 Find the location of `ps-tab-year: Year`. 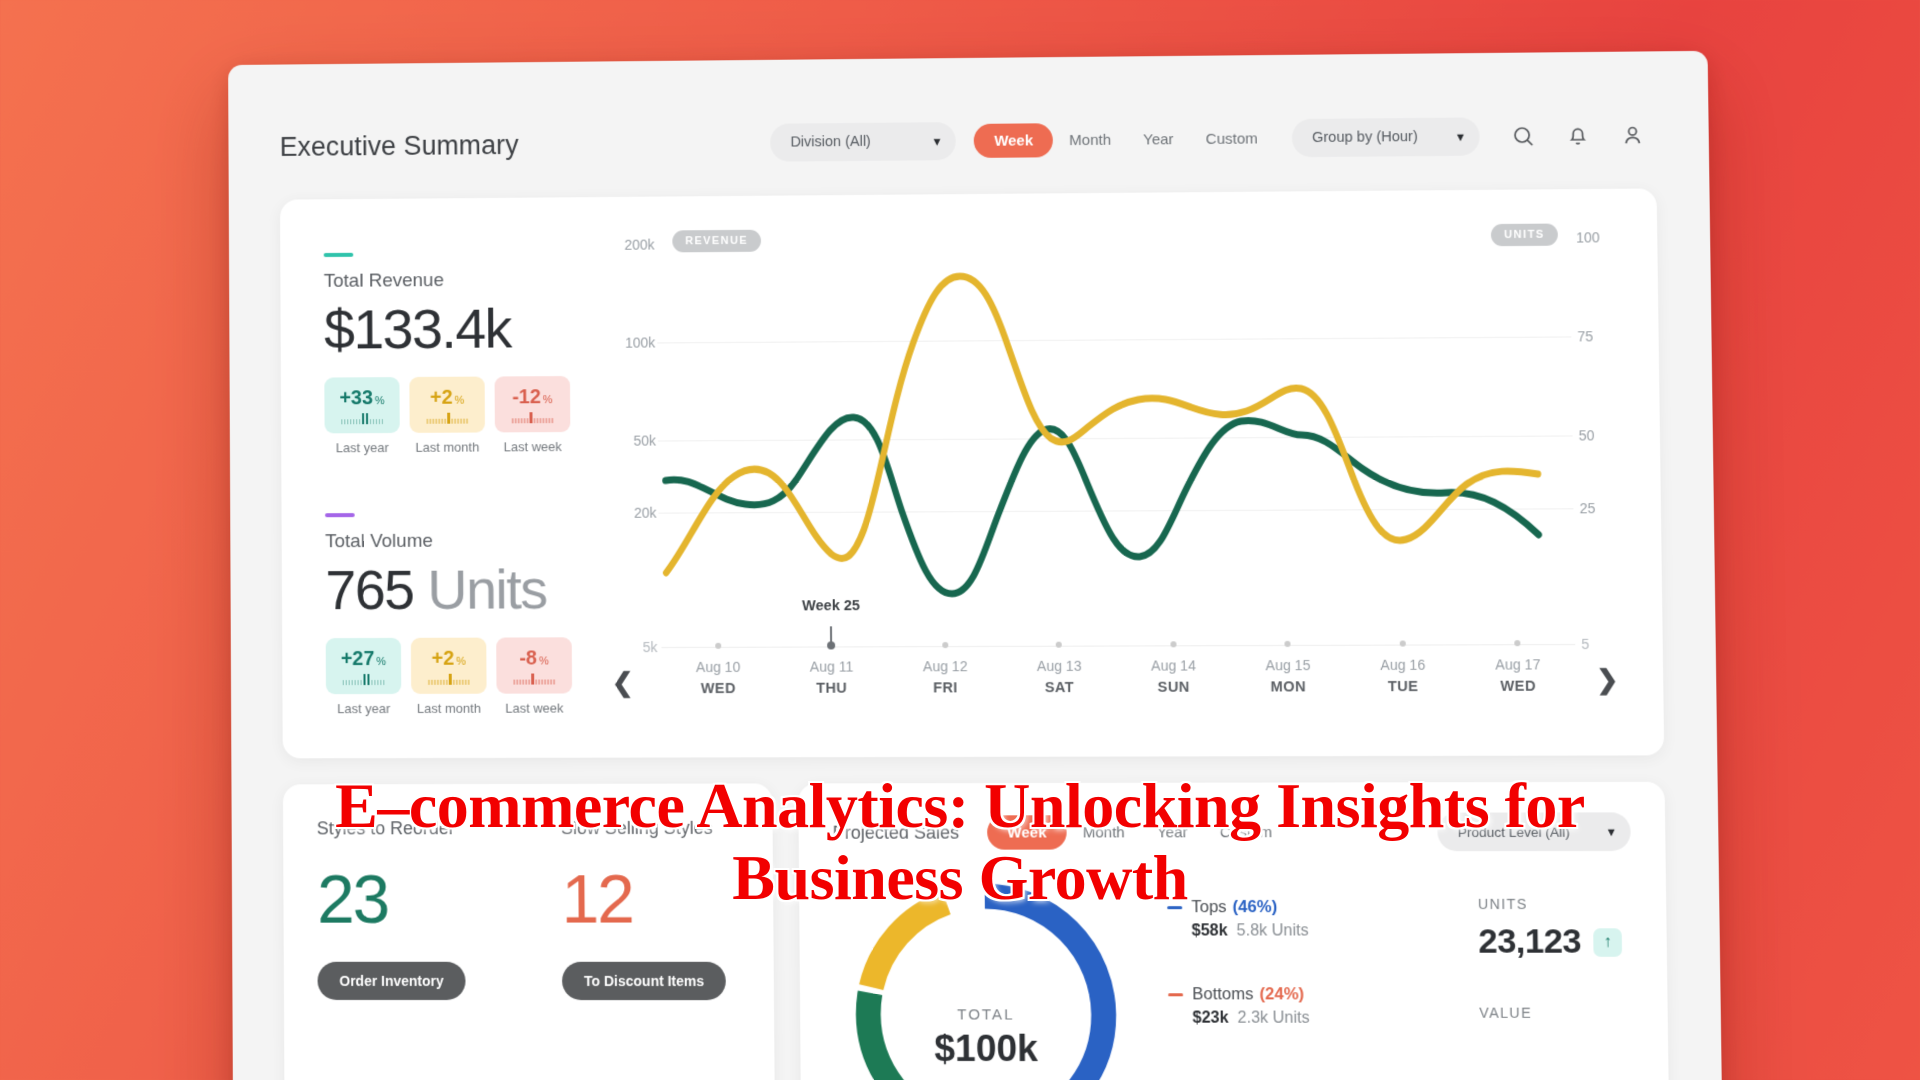

ps-tab-year: Year is located at coordinates (1172, 832).